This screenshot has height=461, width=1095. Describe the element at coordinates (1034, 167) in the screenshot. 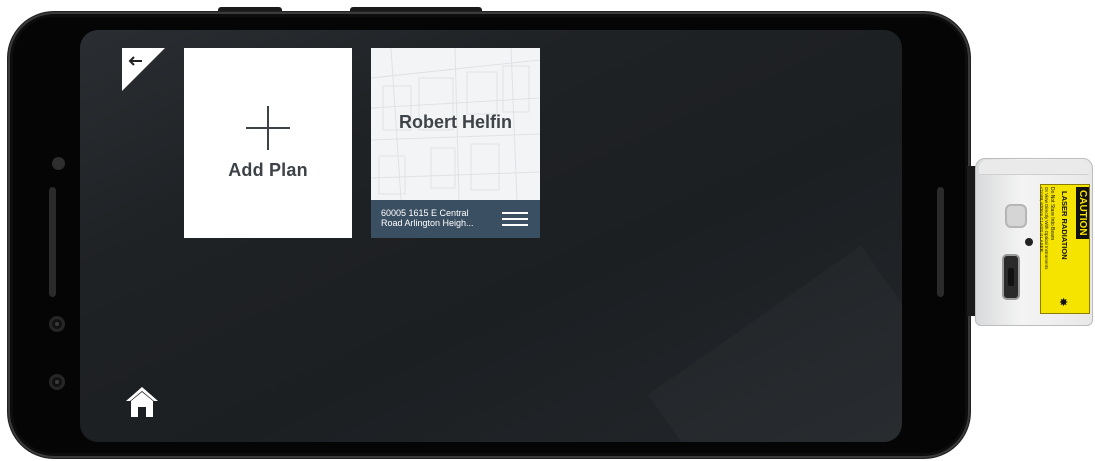

I see `device-top` at that location.